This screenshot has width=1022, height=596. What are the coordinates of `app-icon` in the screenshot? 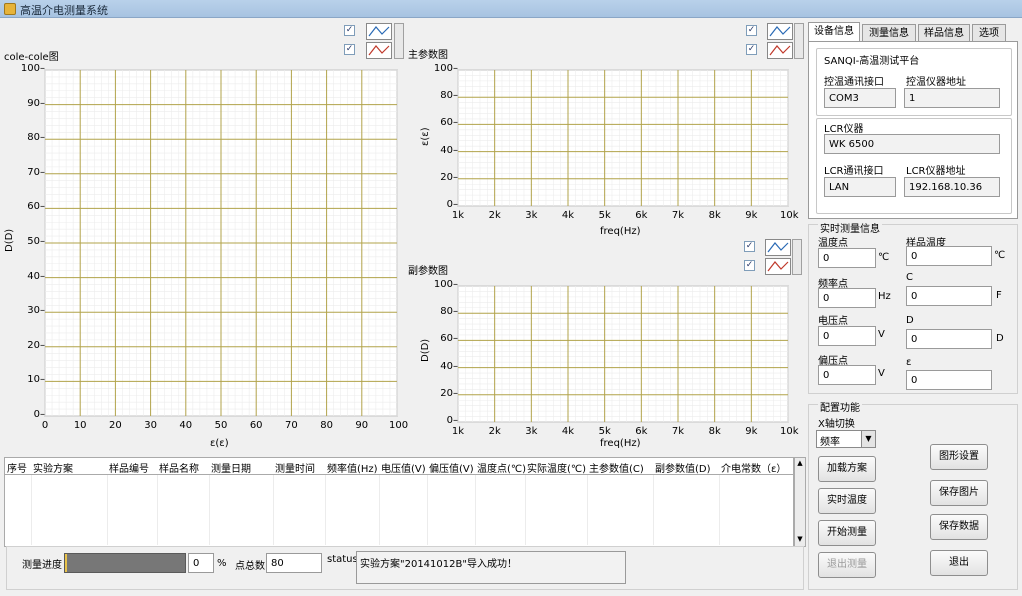 It's located at (10, 9).